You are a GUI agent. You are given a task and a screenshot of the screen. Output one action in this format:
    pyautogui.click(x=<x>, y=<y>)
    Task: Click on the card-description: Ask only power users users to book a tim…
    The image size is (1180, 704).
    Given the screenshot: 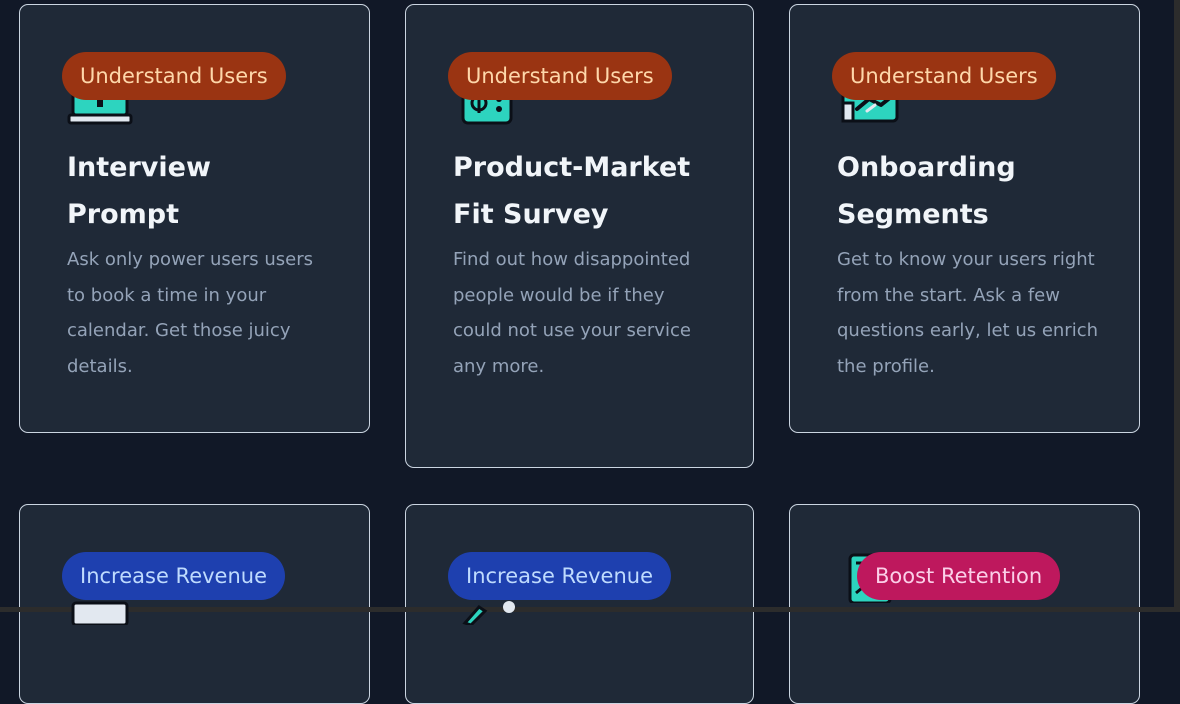 What is the action you would take?
    pyautogui.click(x=190, y=313)
    